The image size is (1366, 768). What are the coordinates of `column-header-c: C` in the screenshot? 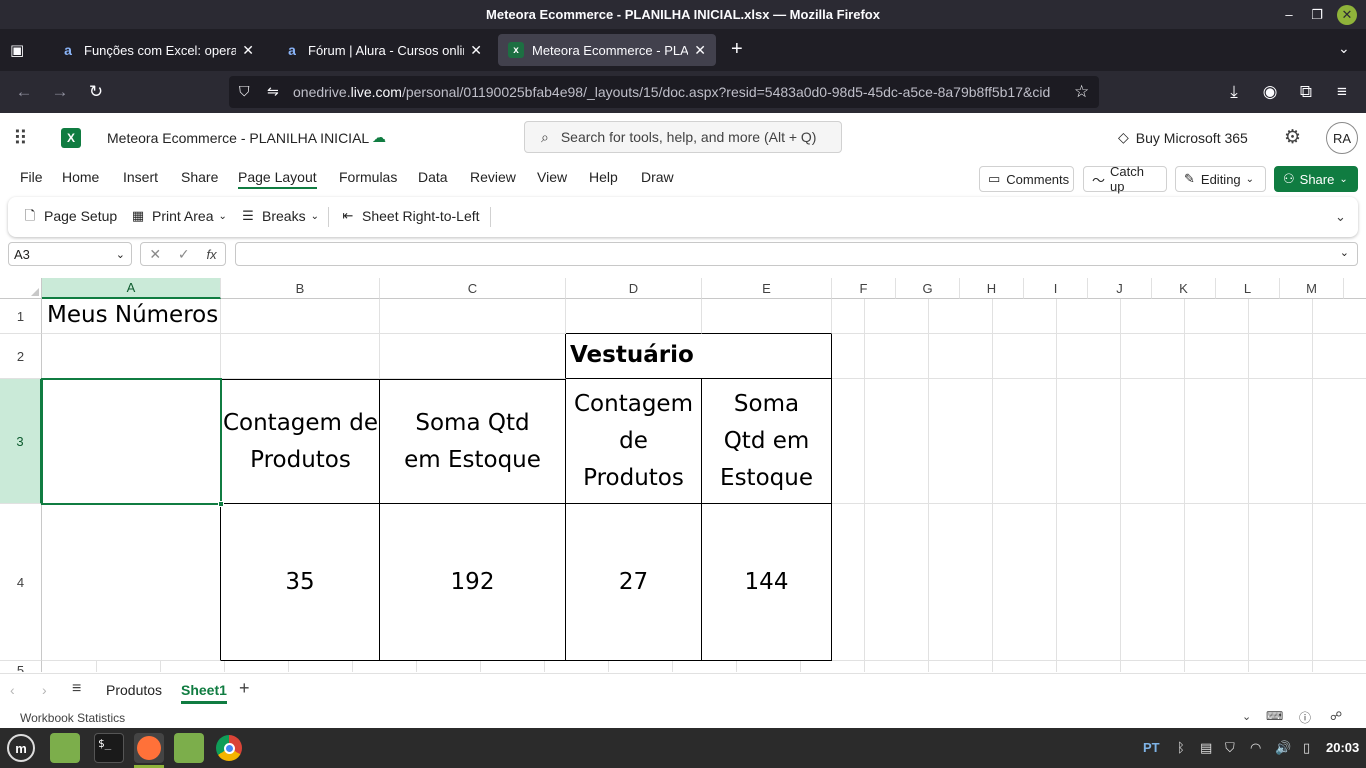 It's located at (473, 288).